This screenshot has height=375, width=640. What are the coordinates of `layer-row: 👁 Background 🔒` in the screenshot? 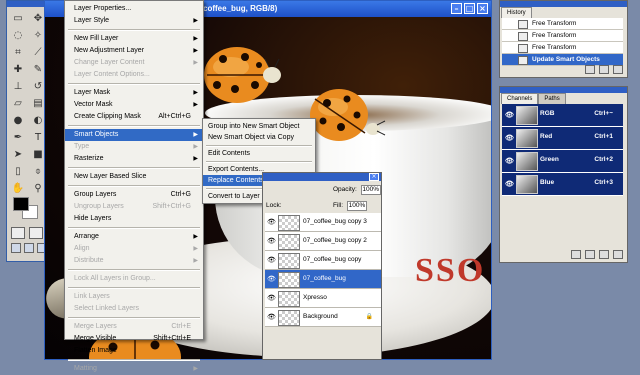 It's located at (323, 317).